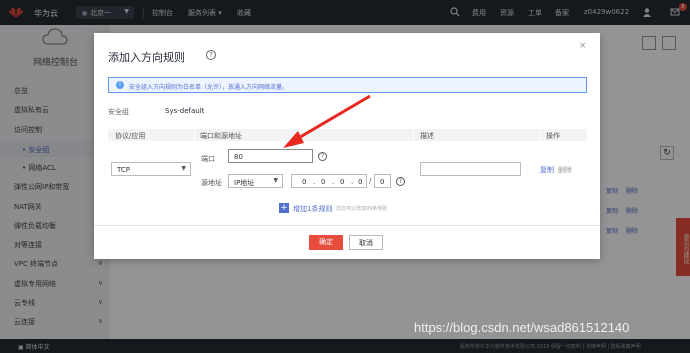 The width and height of the screenshot is (690, 353). I want to click on info-icon: i, so click(120, 85).